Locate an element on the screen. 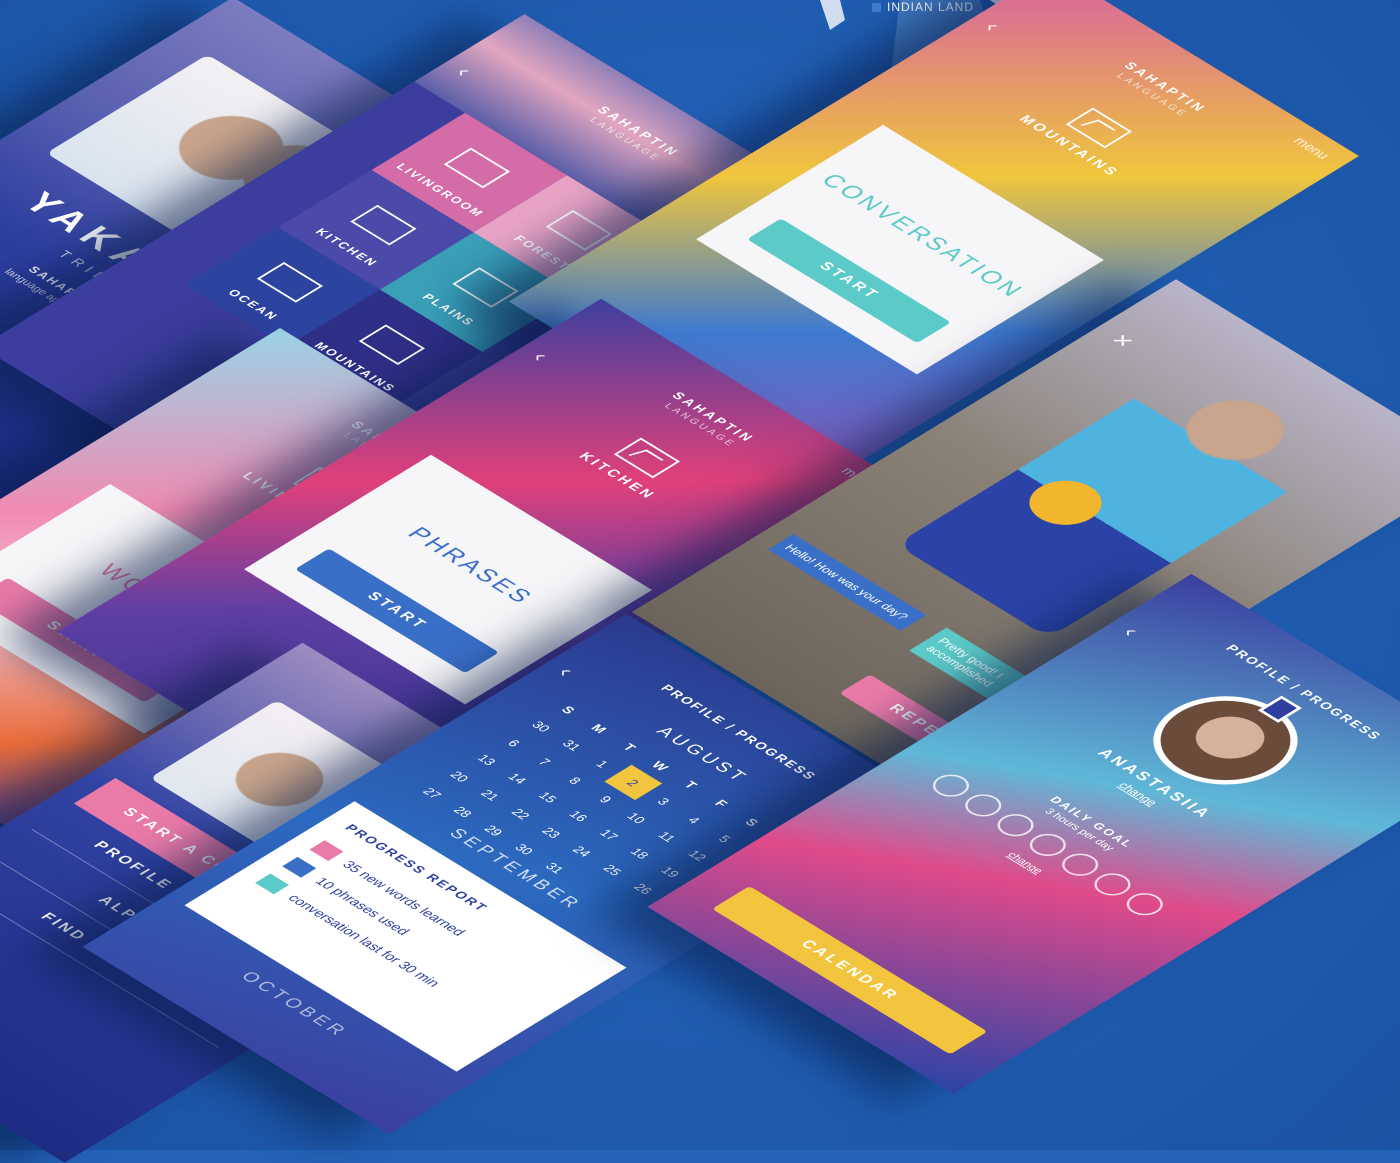 This screenshot has height=1163, width=1400. bubble-left: Hello! How was your day? is located at coordinates (847, 582).